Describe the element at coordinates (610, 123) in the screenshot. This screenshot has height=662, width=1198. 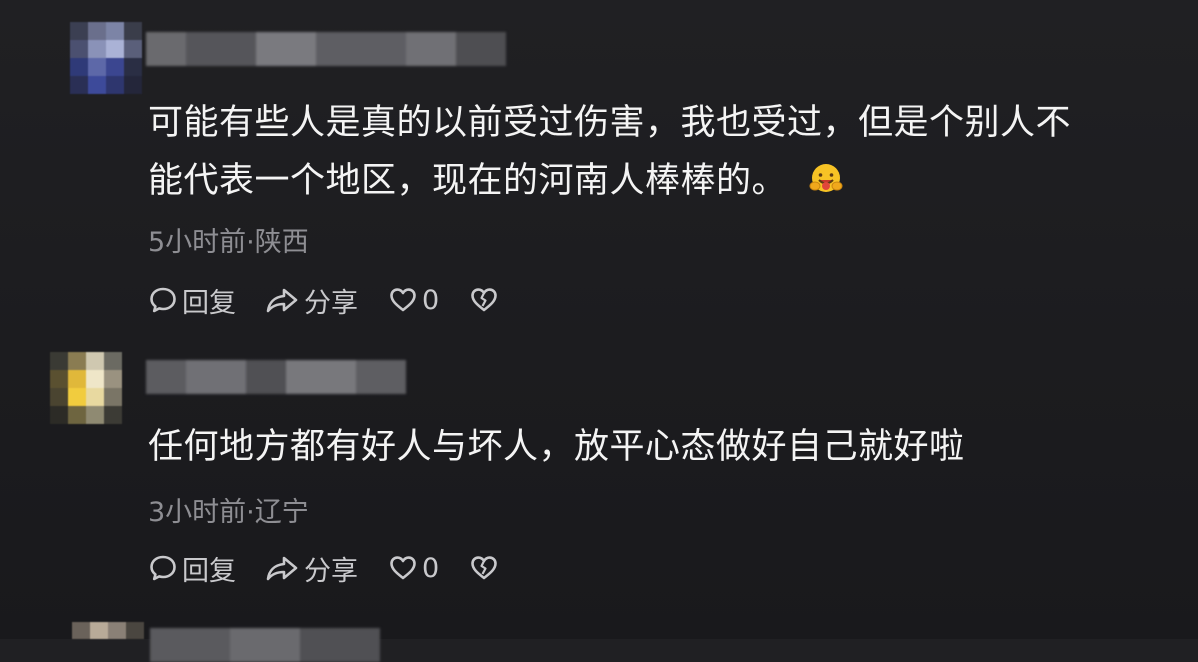
I see `comment-text-line: 可能有些人是真的以前受过伤害，我也受过，但是个别人不` at that location.